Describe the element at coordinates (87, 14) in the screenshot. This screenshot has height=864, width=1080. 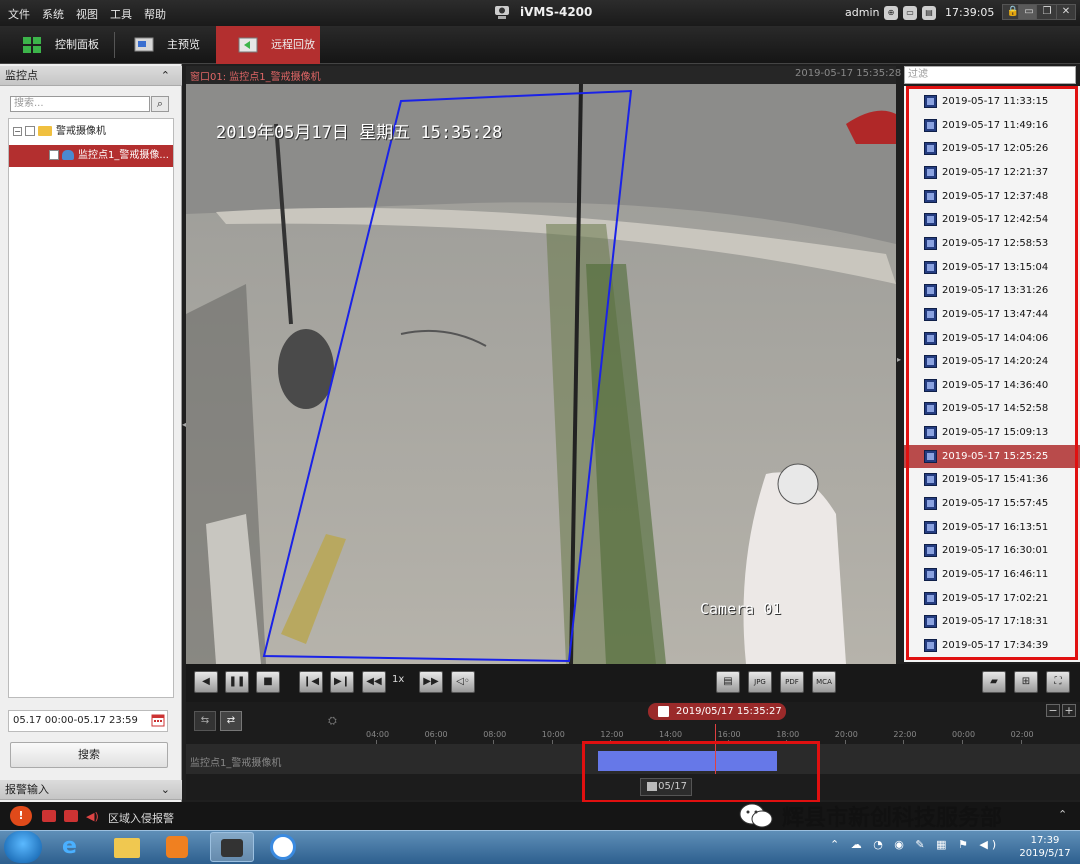
I see `menu-view: 视图` at that location.